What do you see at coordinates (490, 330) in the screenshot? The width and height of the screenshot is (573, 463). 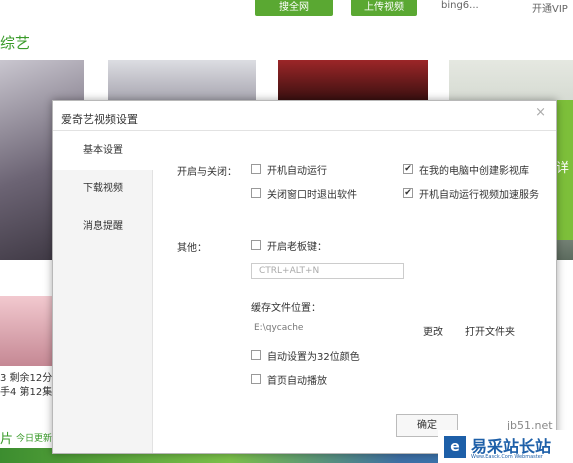 I see `open-folder-button: 打开文件夹` at bounding box center [490, 330].